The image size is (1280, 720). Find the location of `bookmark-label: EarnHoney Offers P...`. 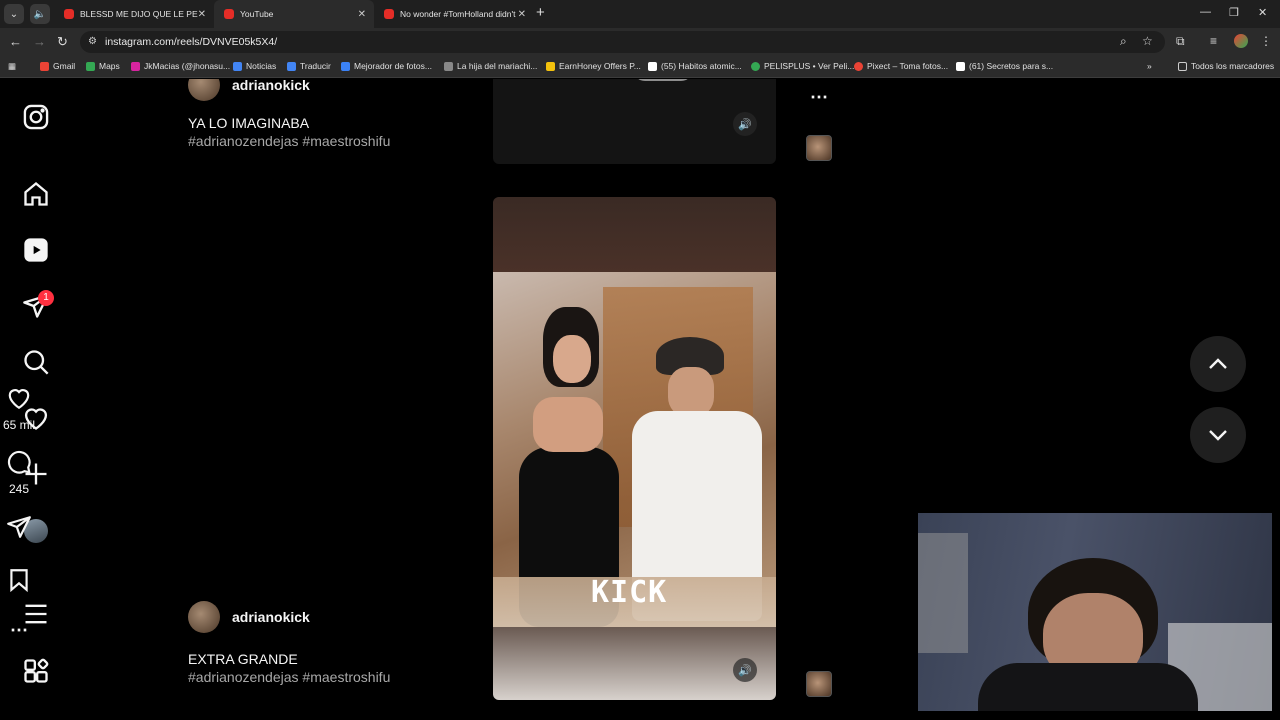

bookmark-label: EarnHoney Offers P... is located at coordinates (600, 66).